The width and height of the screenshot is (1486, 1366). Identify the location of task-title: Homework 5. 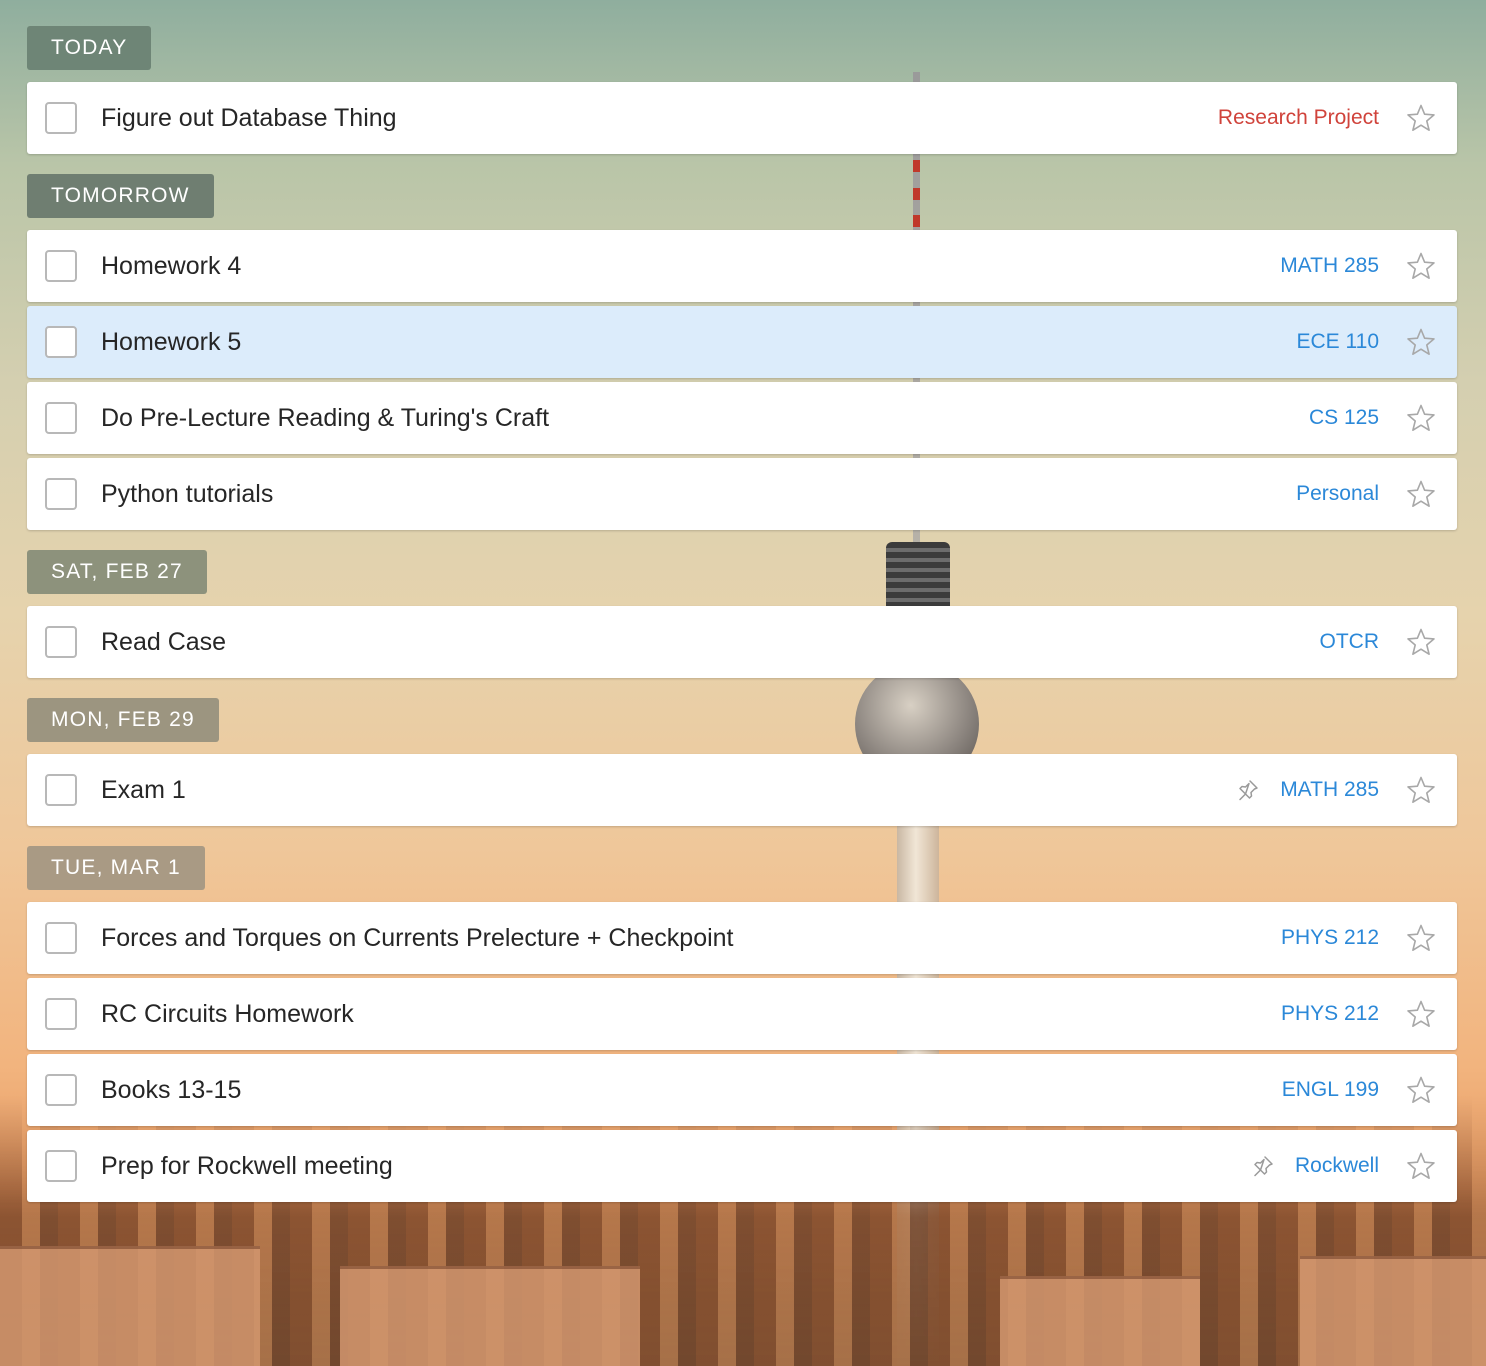
(171, 342).